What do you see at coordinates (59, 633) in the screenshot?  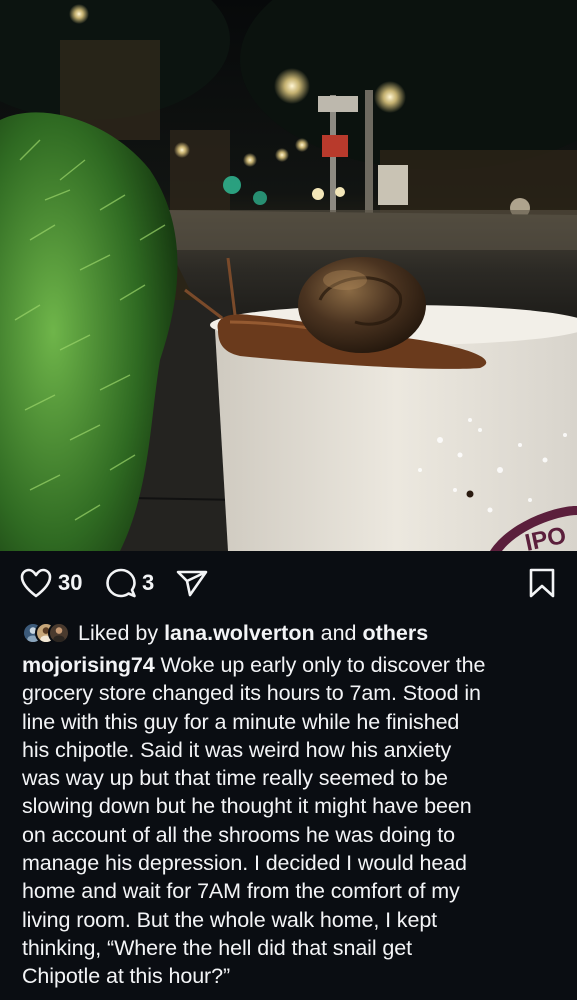 I see `avatar` at bounding box center [59, 633].